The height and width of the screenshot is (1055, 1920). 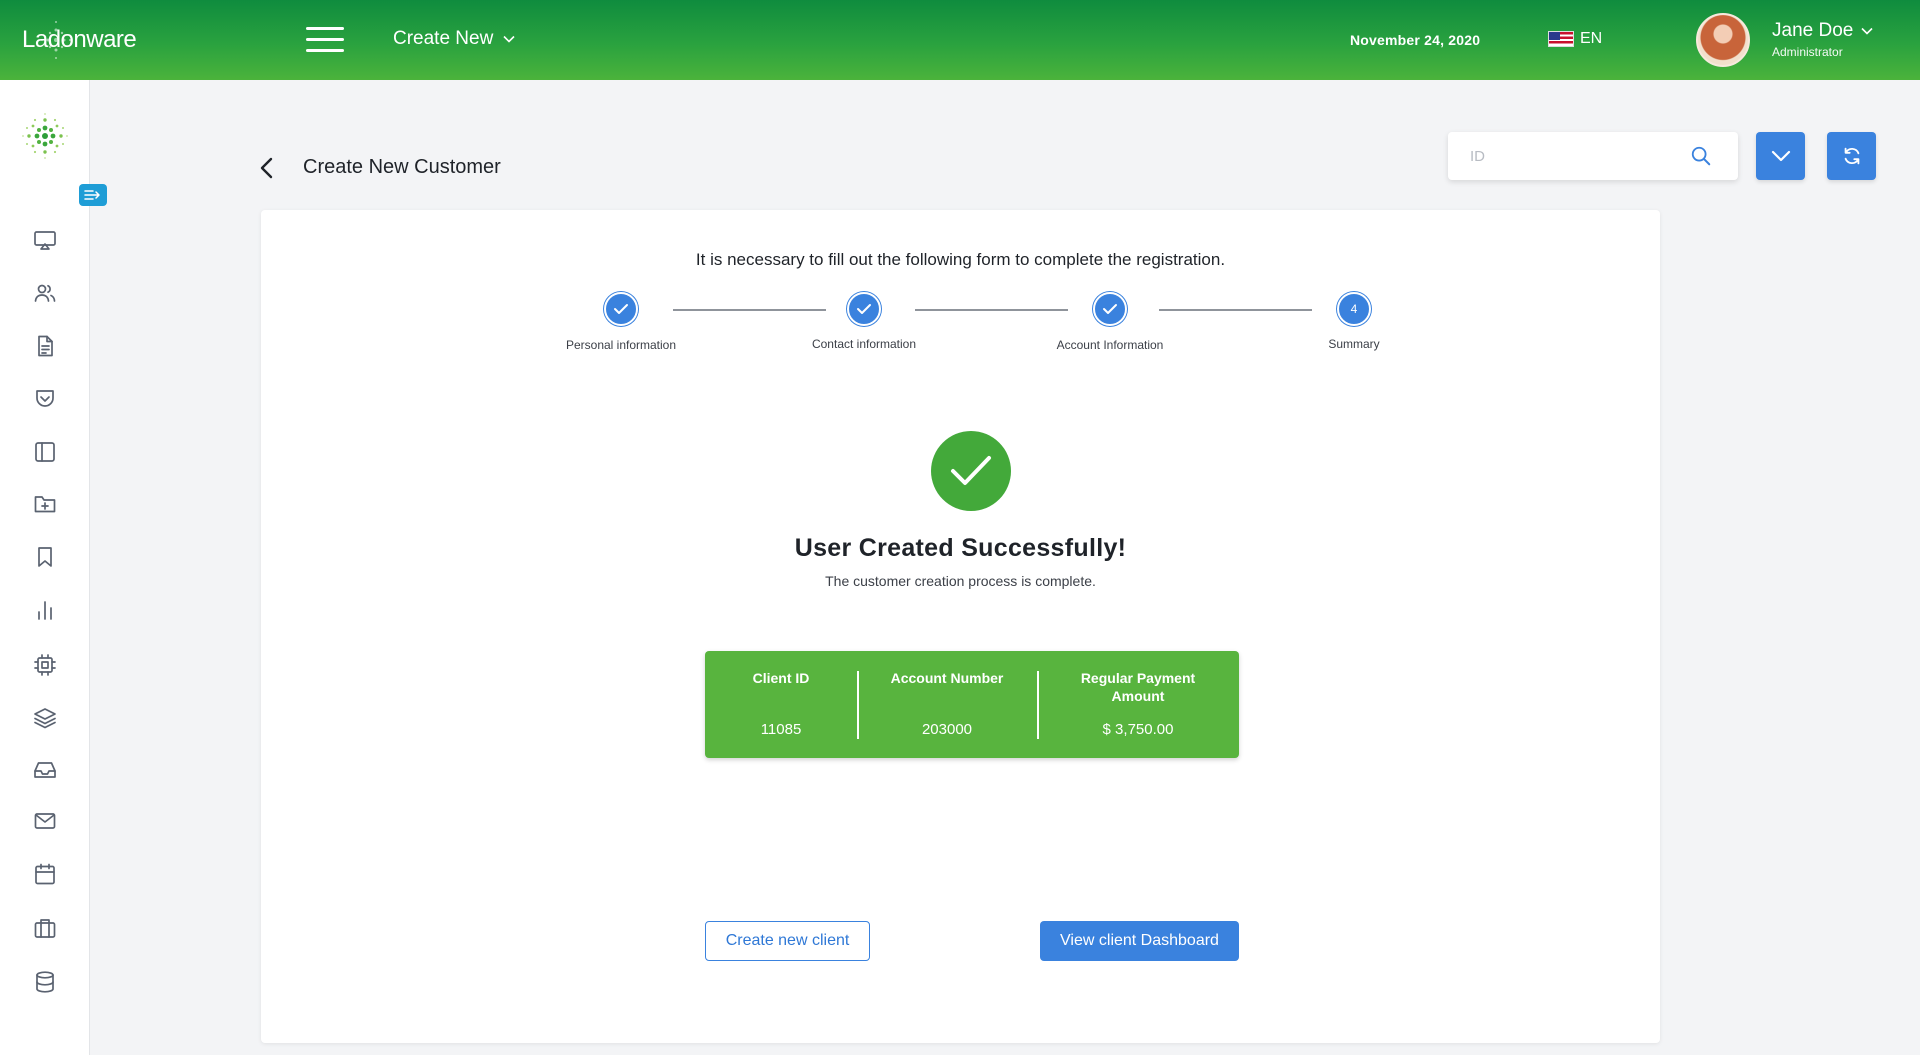 What do you see at coordinates (960, 548) in the screenshot?
I see `success-title: User Created Successfully!` at bounding box center [960, 548].